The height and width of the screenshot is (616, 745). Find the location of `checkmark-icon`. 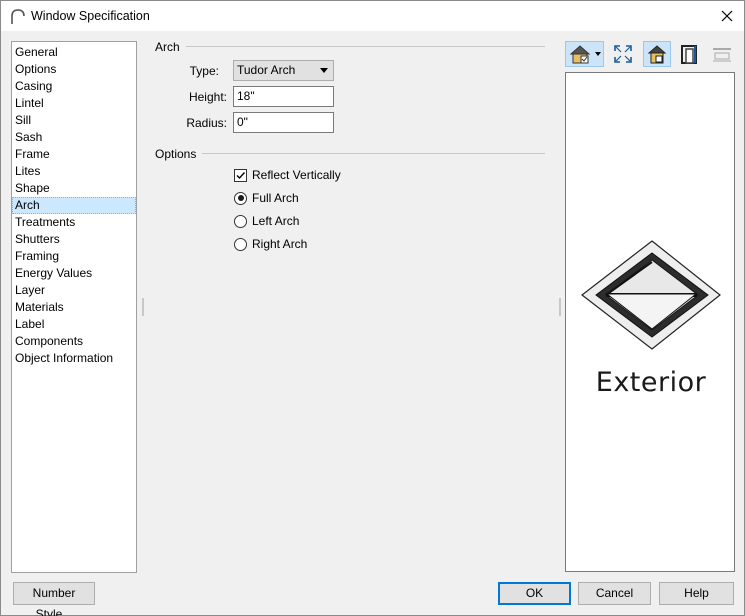

checkmark-icon is located at coordinates (241, 175).